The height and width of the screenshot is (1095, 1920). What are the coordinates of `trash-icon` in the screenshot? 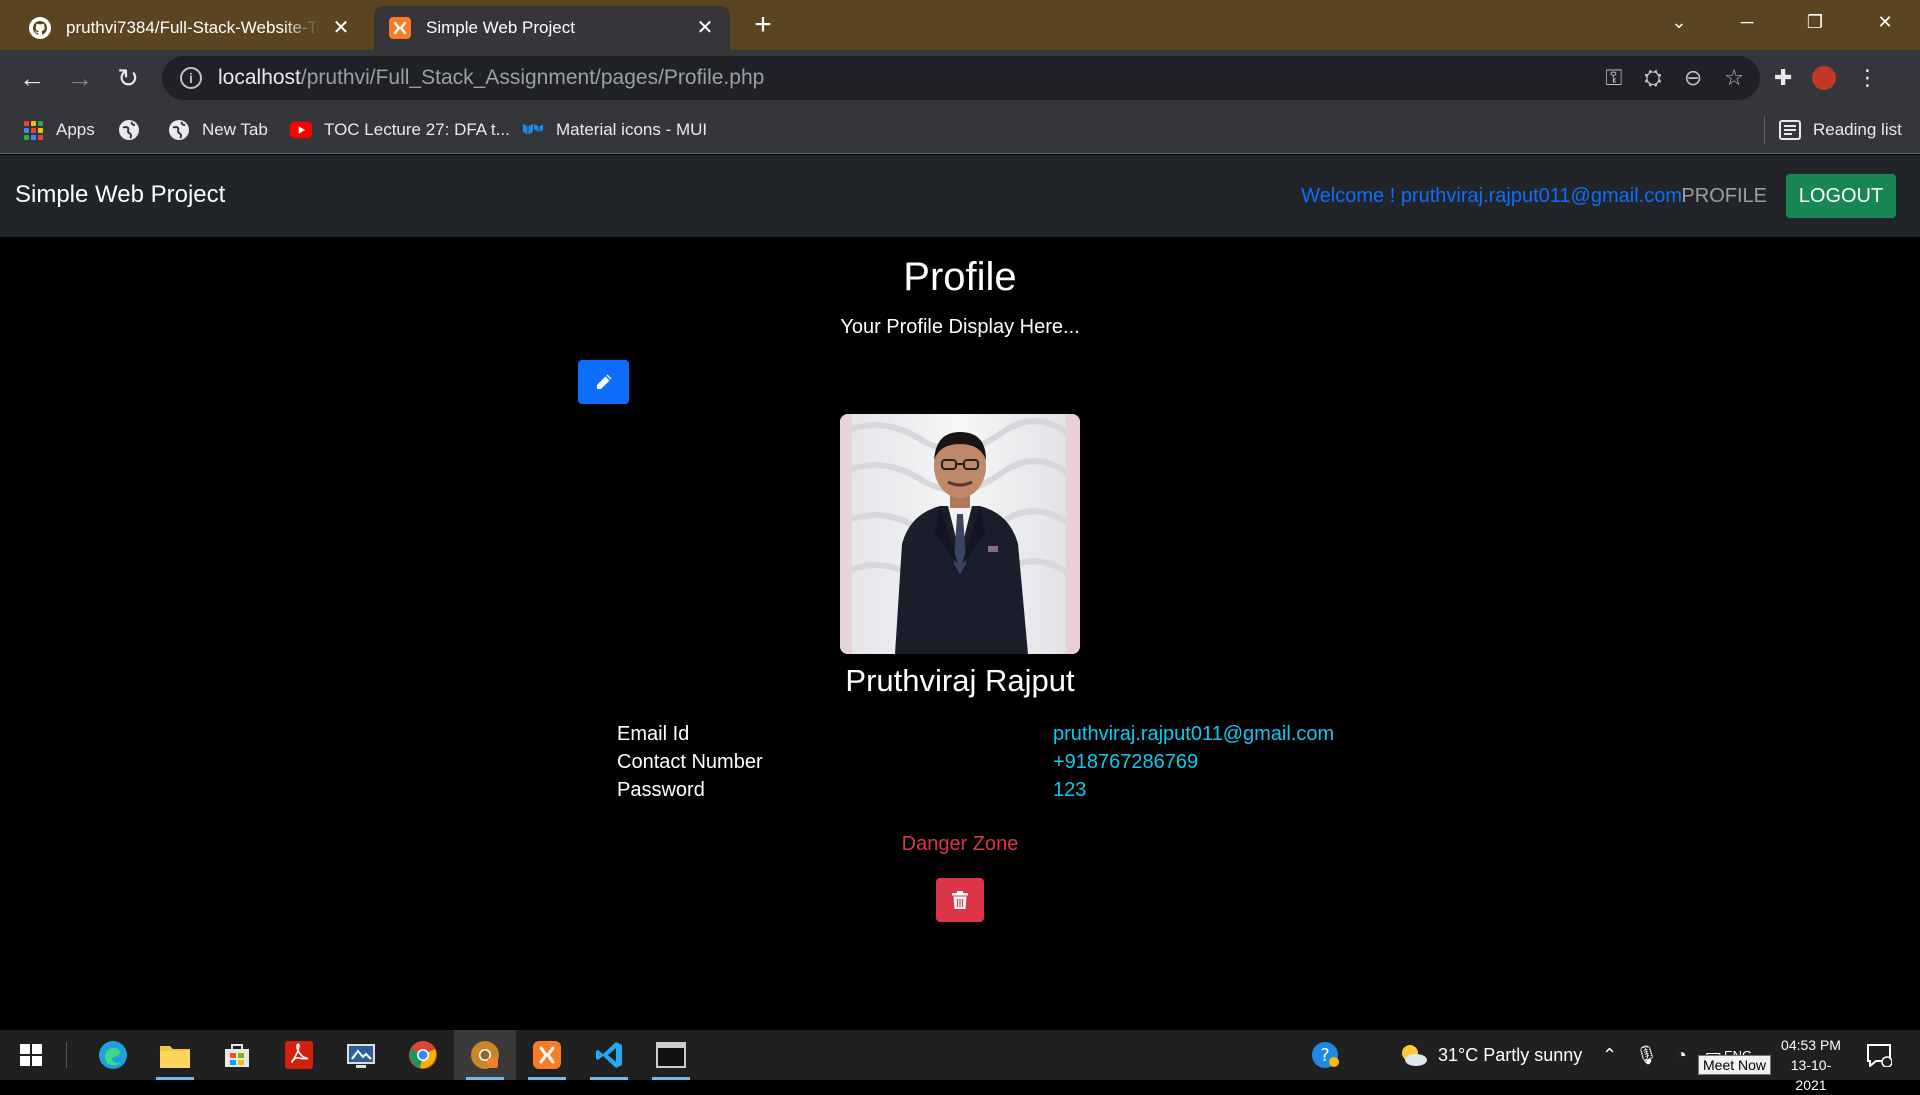 It's located at (960, 900).